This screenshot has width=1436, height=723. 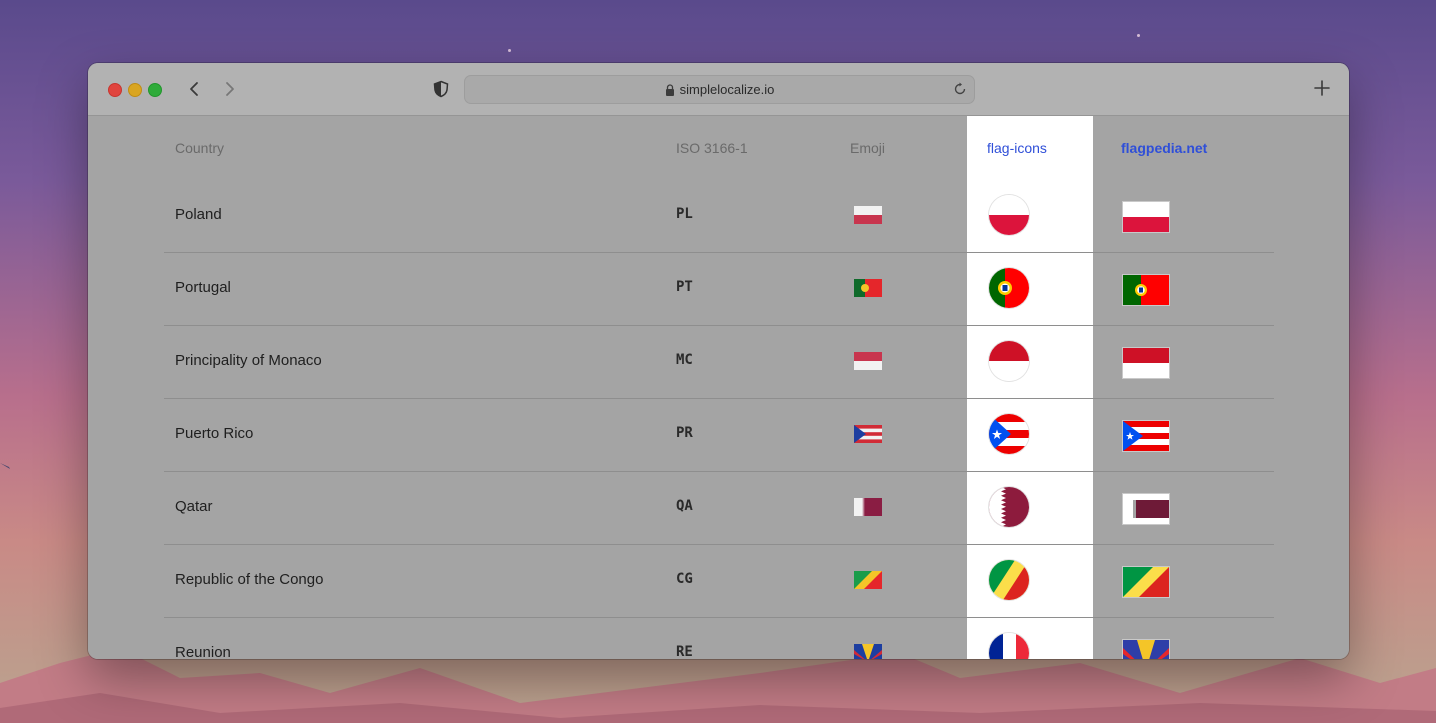 What do you see at coordinates (684, 287) in the screenshot?
I see `iso-code: PT` at bounding box center [684, 287].